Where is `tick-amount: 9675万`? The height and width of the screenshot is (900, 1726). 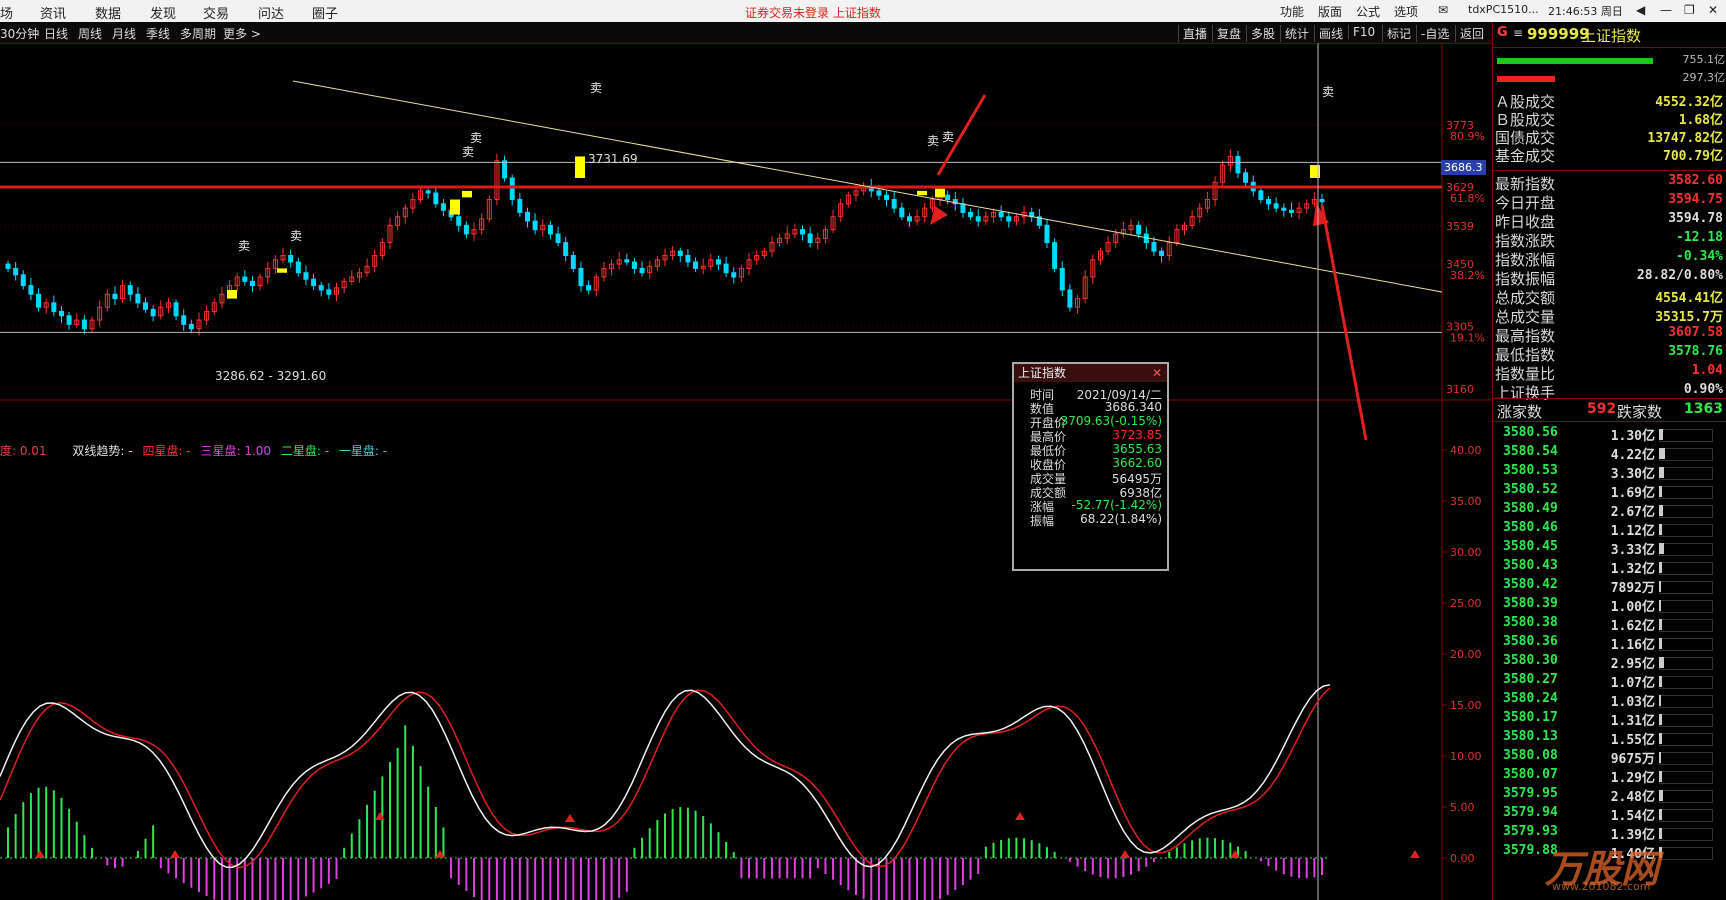
tick-amount: 9675万 is located at coordinates (1632, 759).